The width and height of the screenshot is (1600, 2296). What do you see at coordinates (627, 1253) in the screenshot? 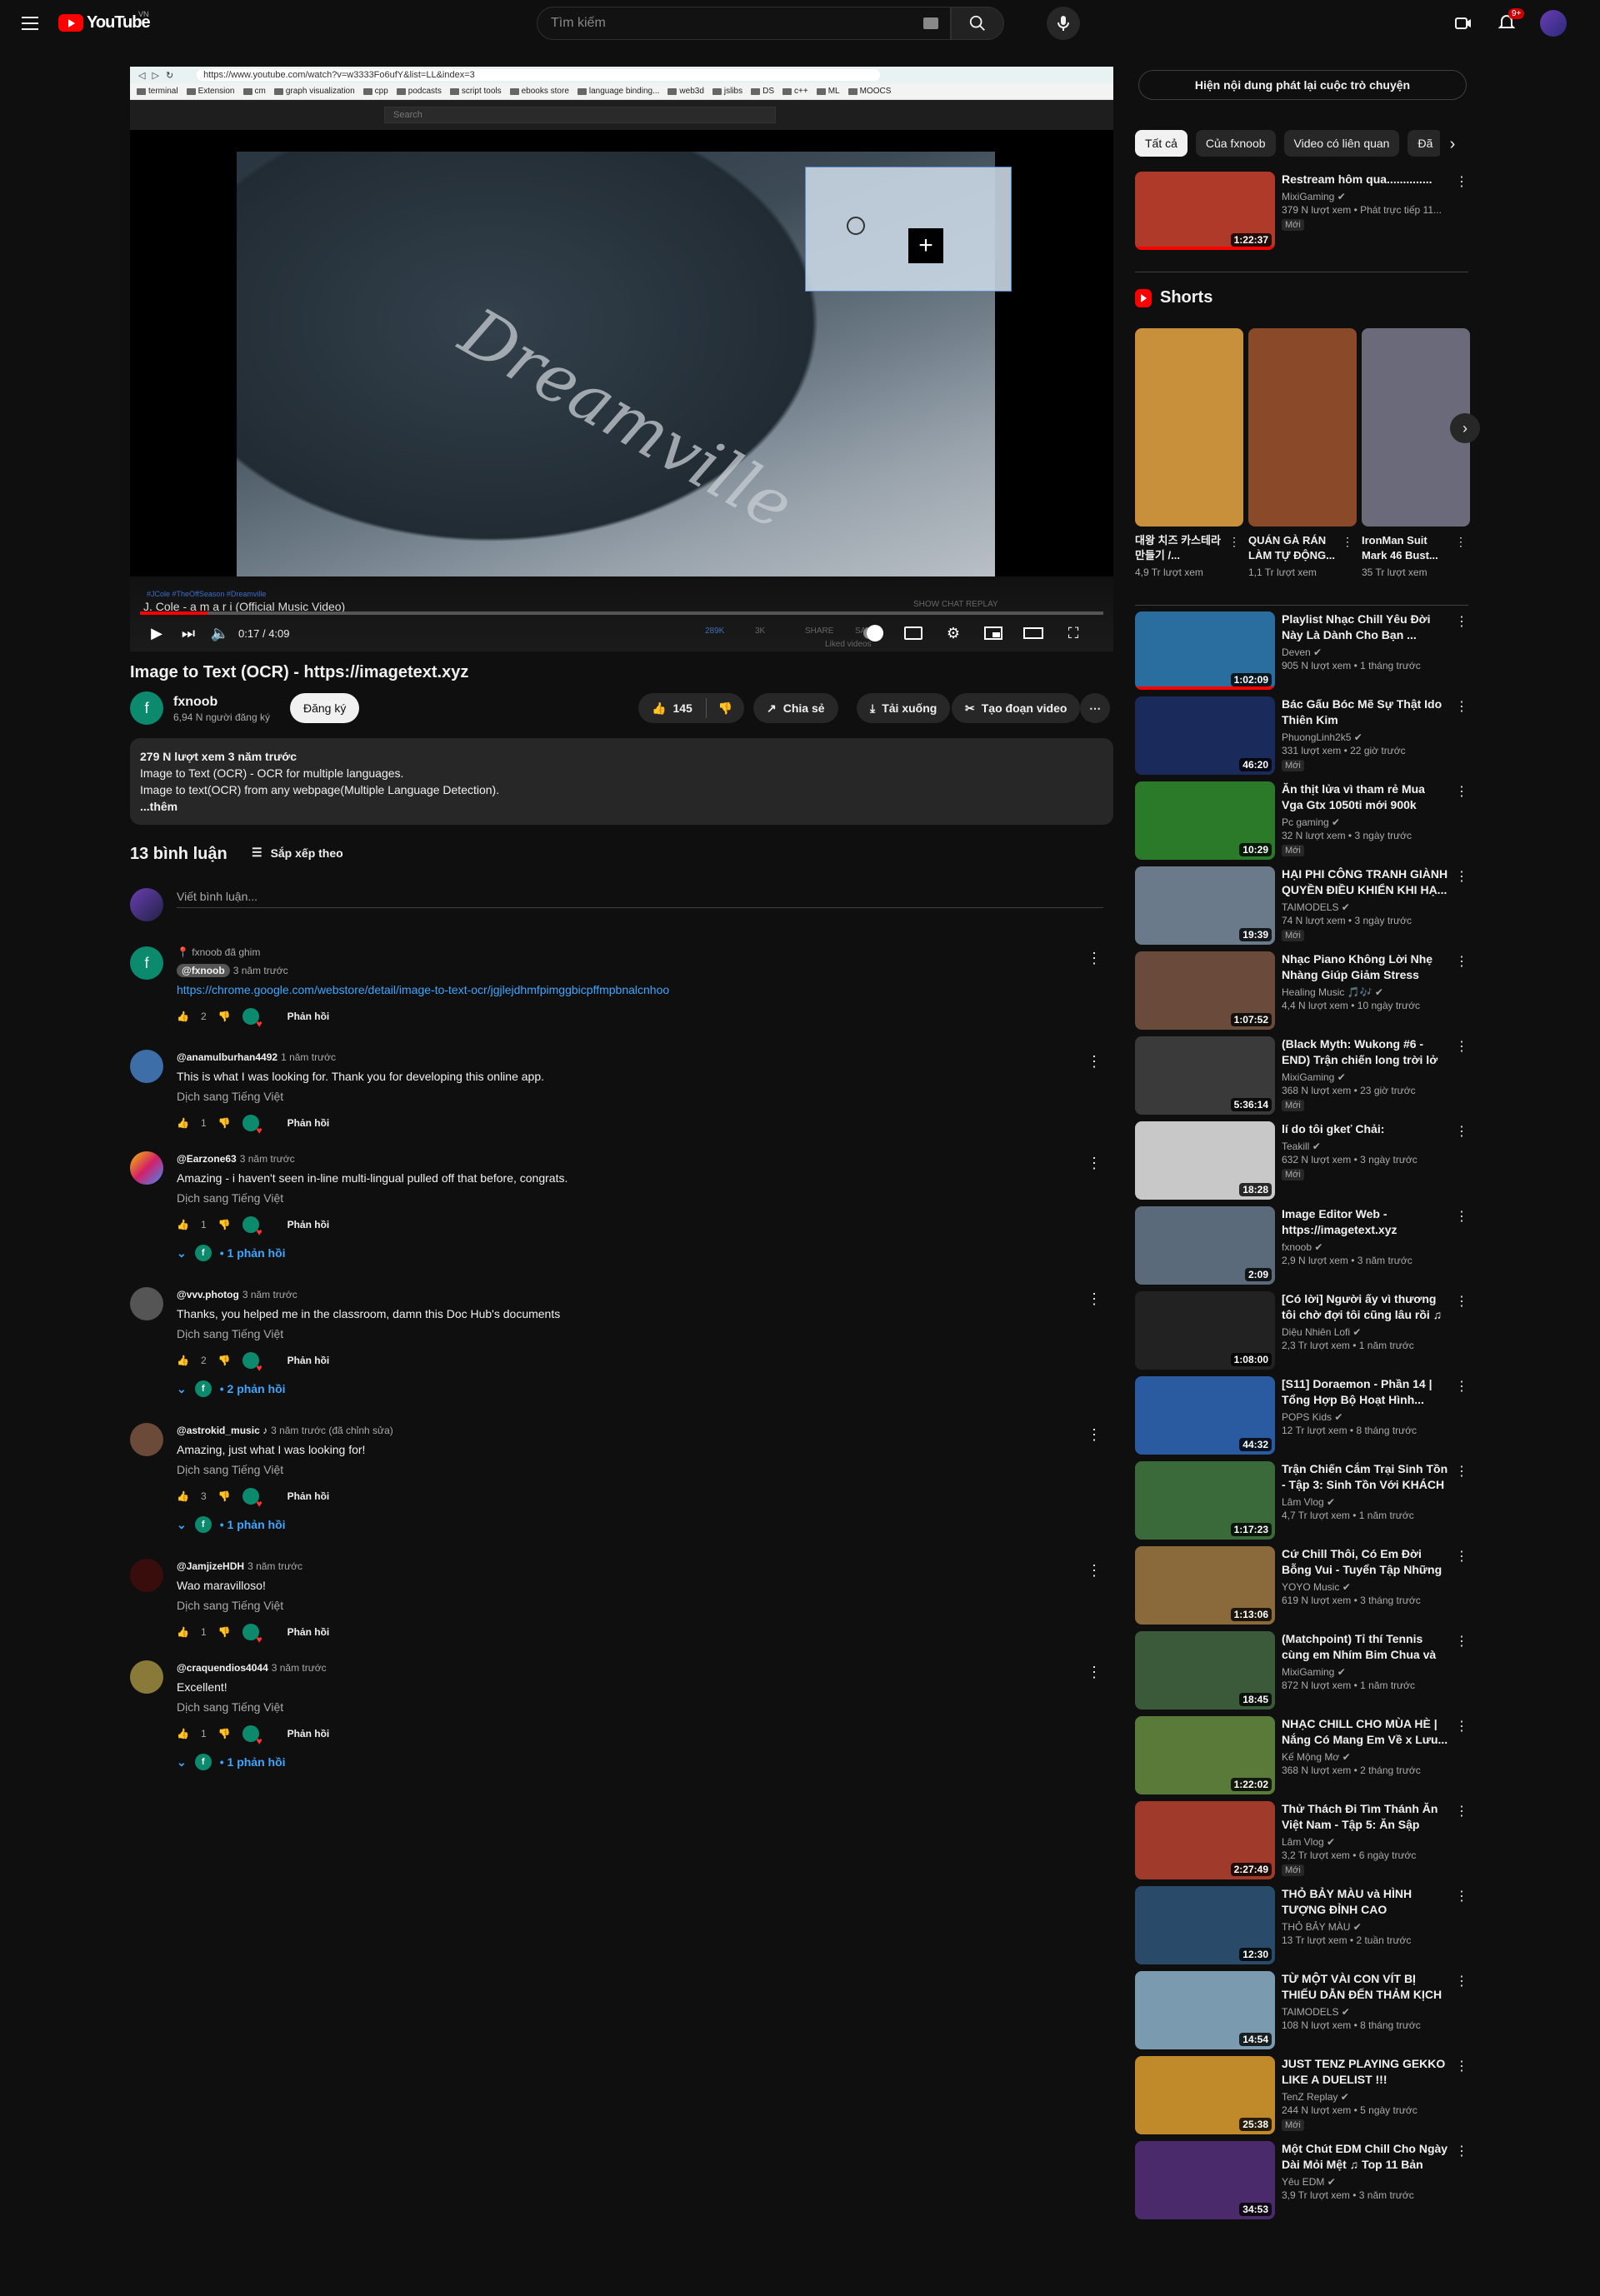
I see `view-replies-button: ⌄ f • 1 phản hồi` at bounding box center [627, 1253].